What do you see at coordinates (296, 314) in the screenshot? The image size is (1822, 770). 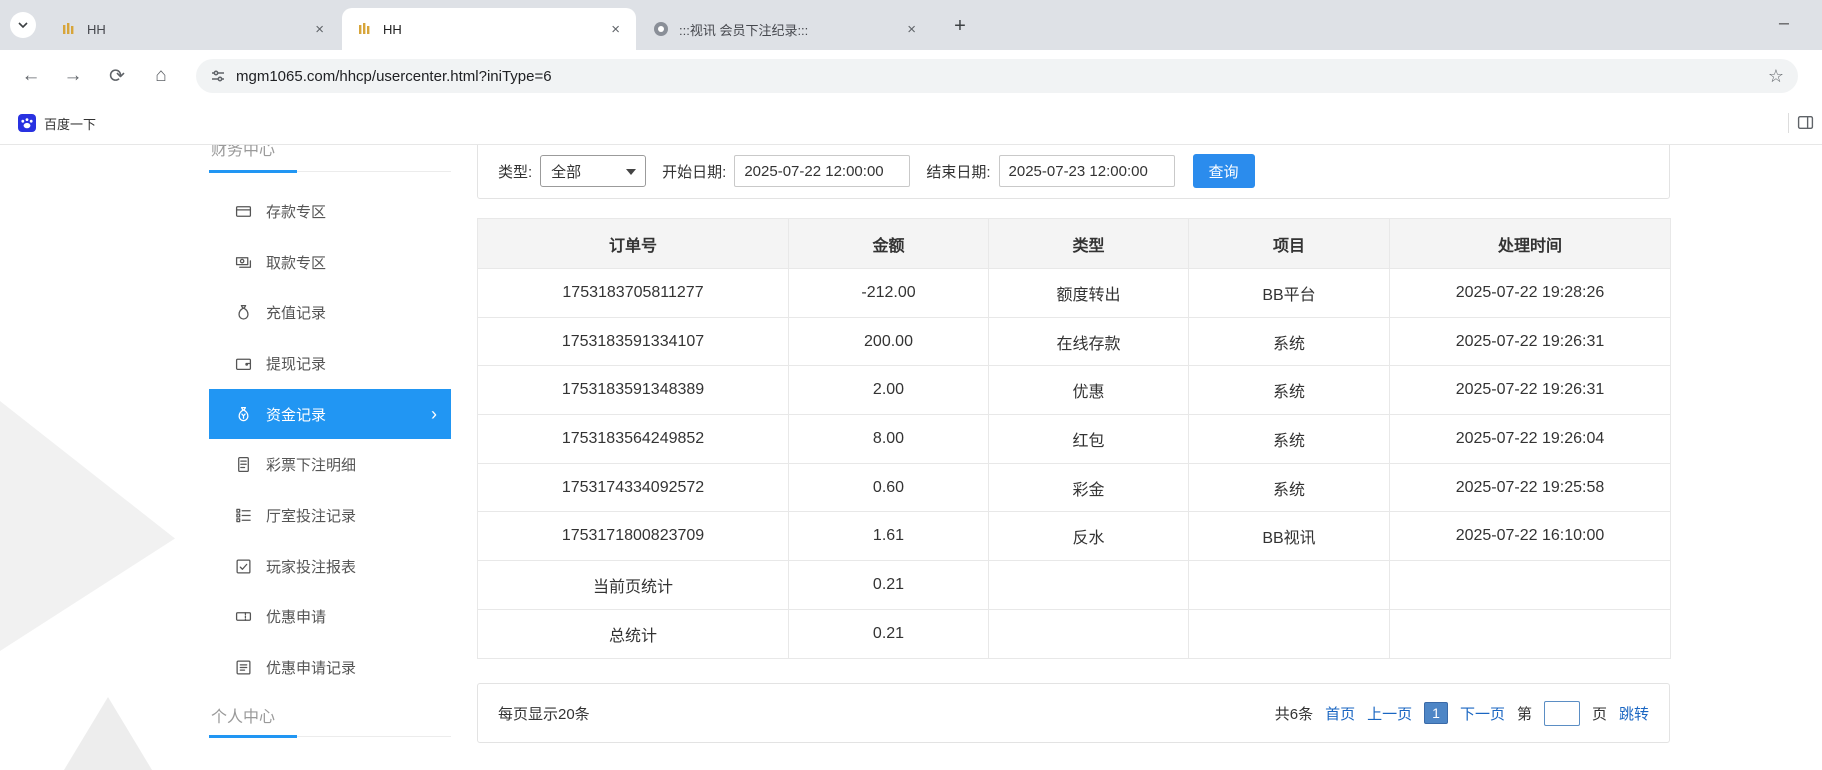 I see `sidebar-item-label: 充值记录` at bounding box center [296, 314].